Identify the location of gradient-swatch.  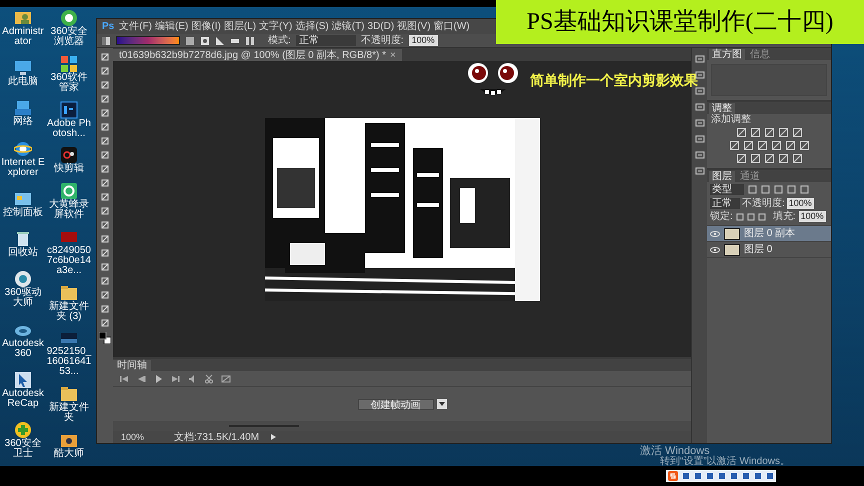
(148, 40).